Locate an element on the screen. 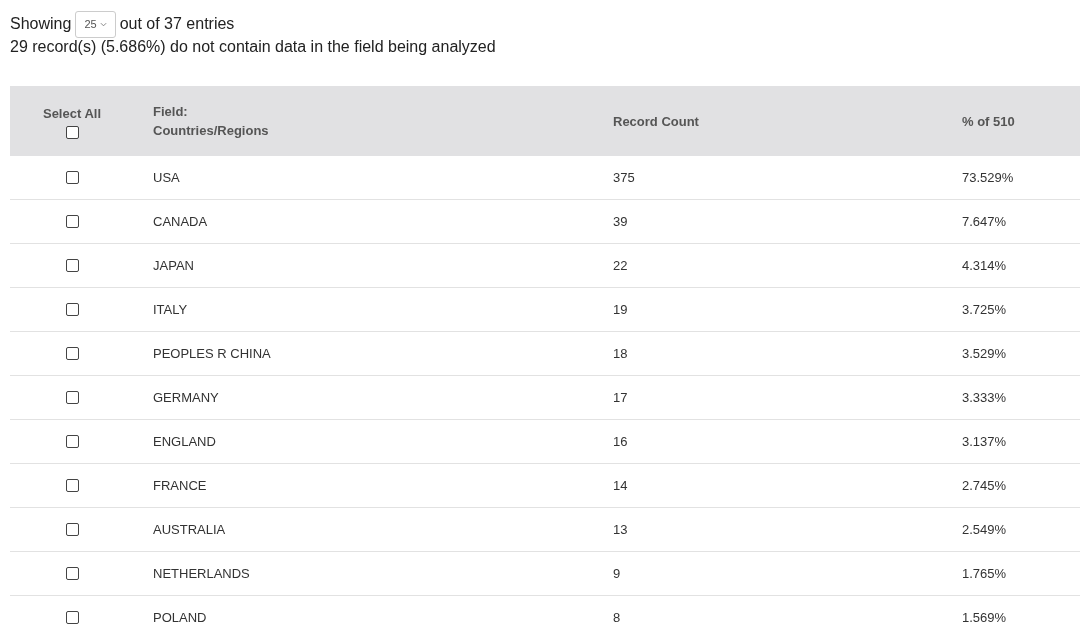 The height and width of the screenshot is (632, 1080). table-cell-text: FRANCE is located at coordinates (180, 485).